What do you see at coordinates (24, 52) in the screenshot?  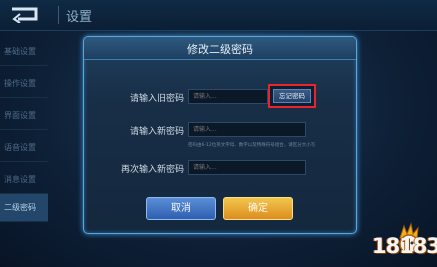 I see `sidebar-item-basic: 基础设置` at bounding box center [24, 52].